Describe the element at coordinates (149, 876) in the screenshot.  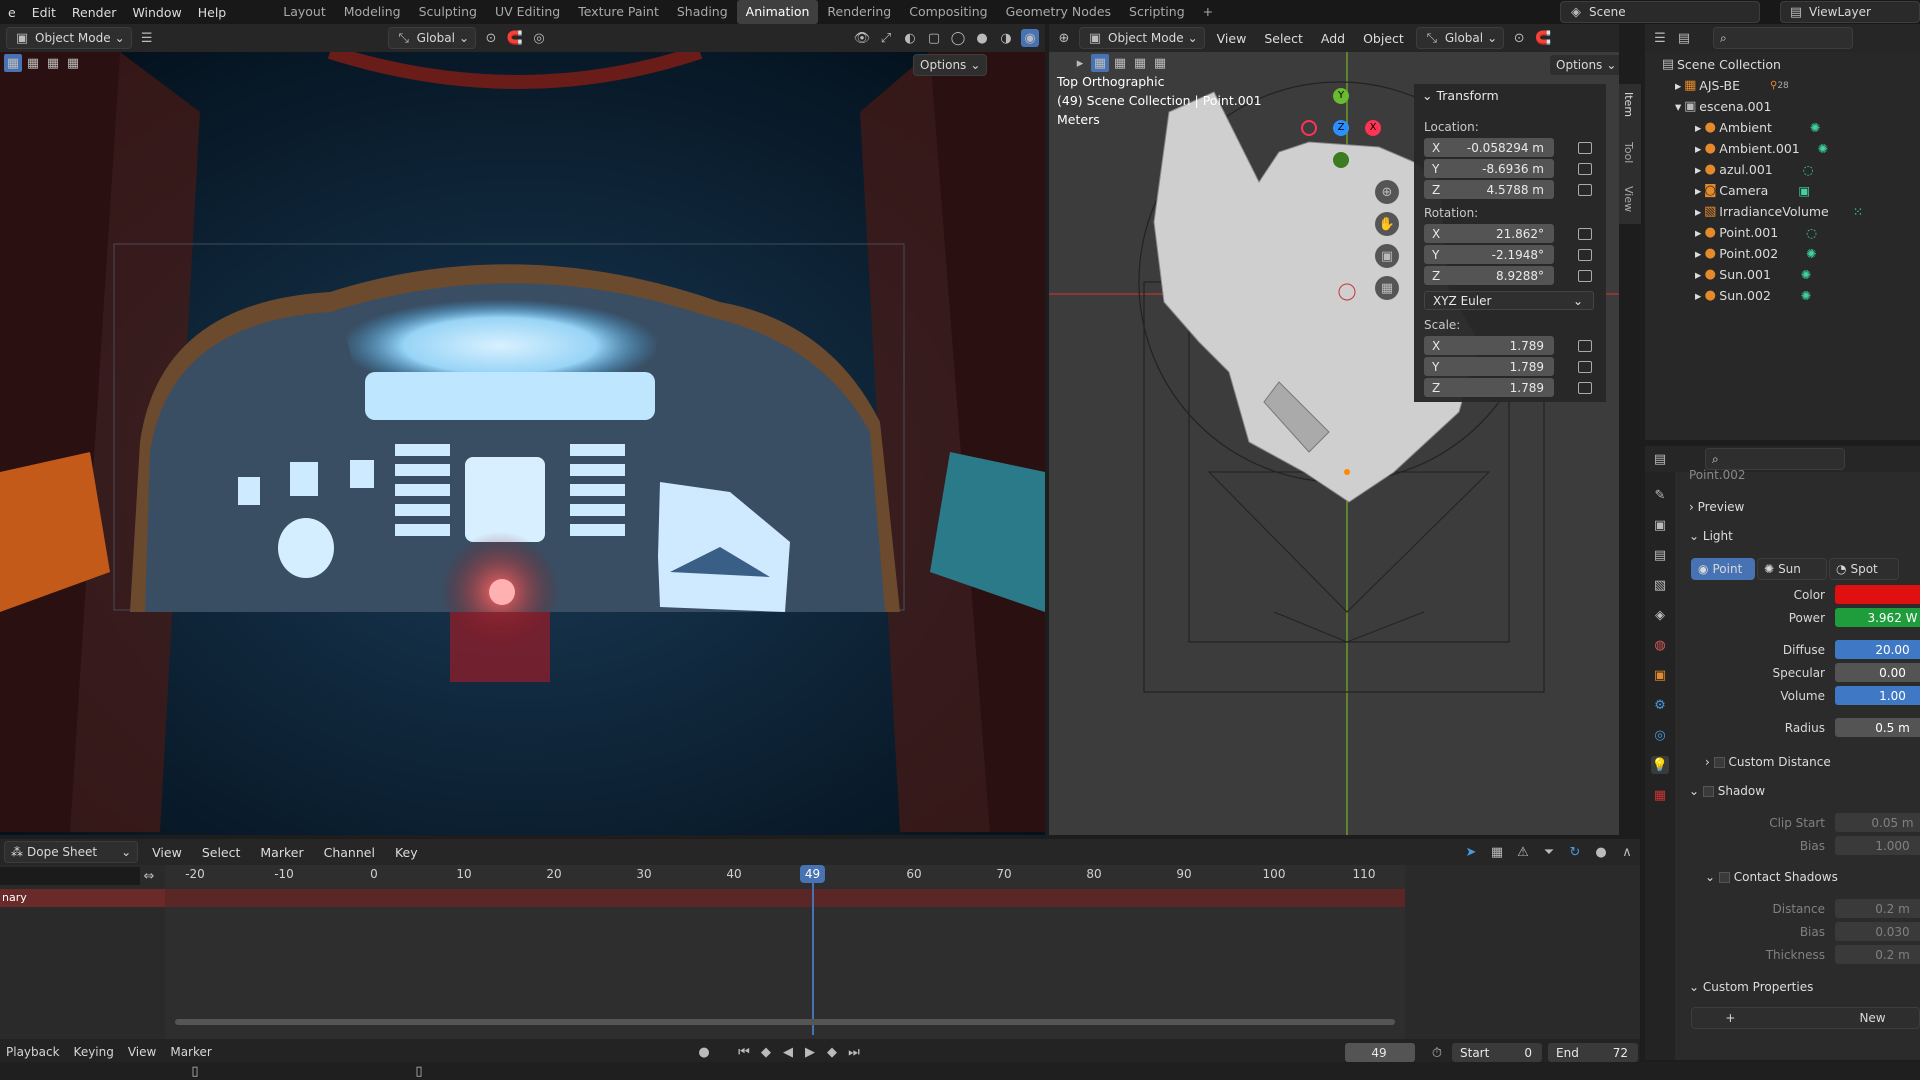
I see `swap-icon: ⇔` at that location.